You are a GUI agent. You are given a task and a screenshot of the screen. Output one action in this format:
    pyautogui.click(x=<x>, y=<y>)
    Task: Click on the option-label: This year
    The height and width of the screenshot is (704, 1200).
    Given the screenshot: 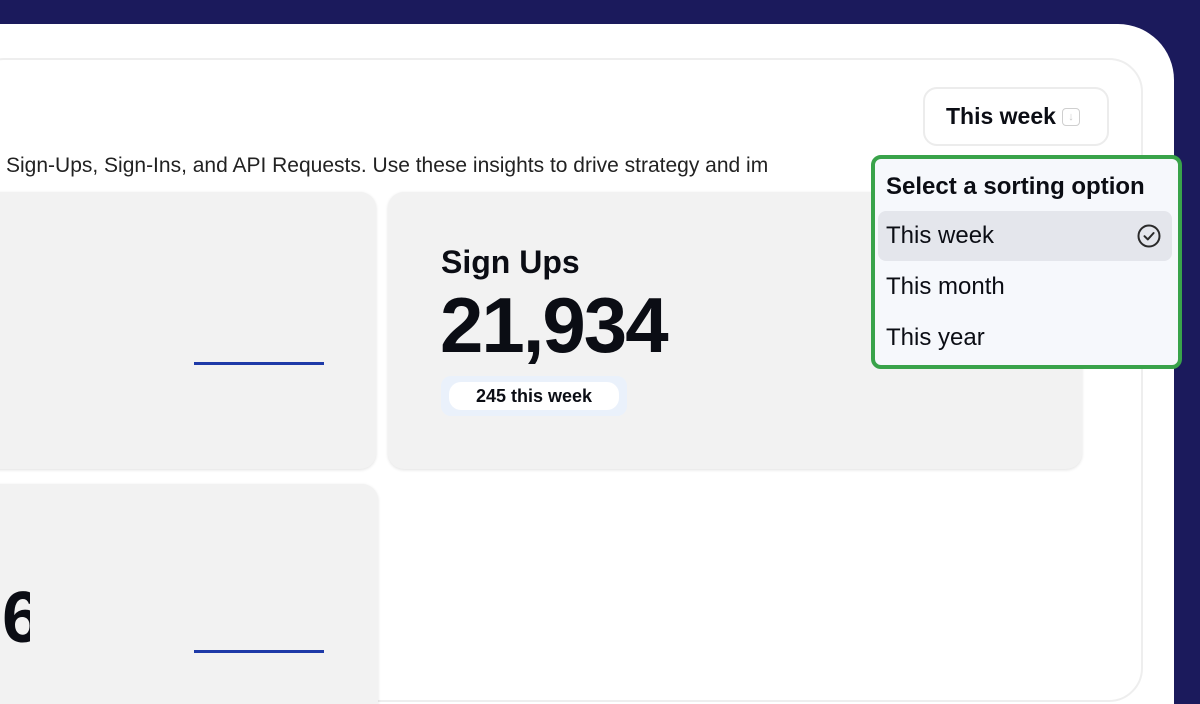 What is the action you would take?
    pyautogui.click(x=935, y=337)
    